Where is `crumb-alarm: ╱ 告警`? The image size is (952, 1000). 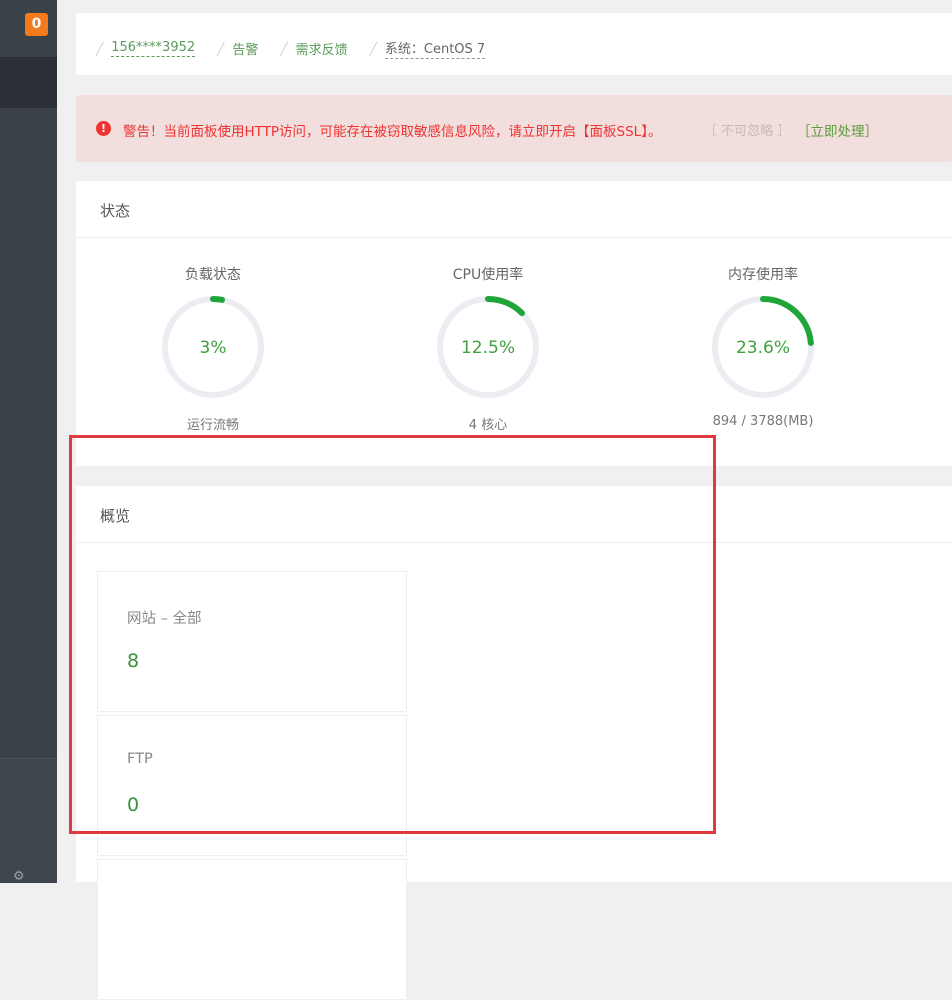 crumb-alarm: ╱ 告警 is located at coordinates (237, 48).